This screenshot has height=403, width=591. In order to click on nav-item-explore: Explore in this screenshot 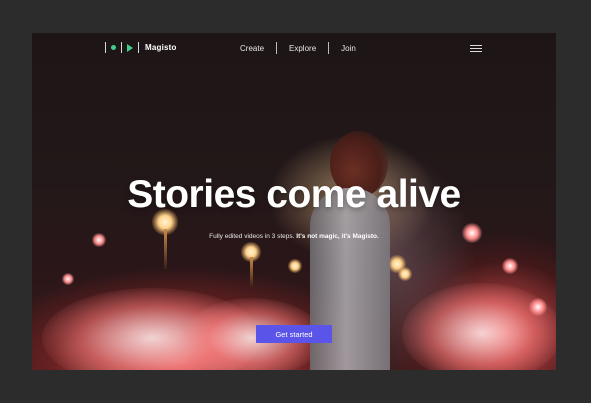, I will do `click(302, 48)`.